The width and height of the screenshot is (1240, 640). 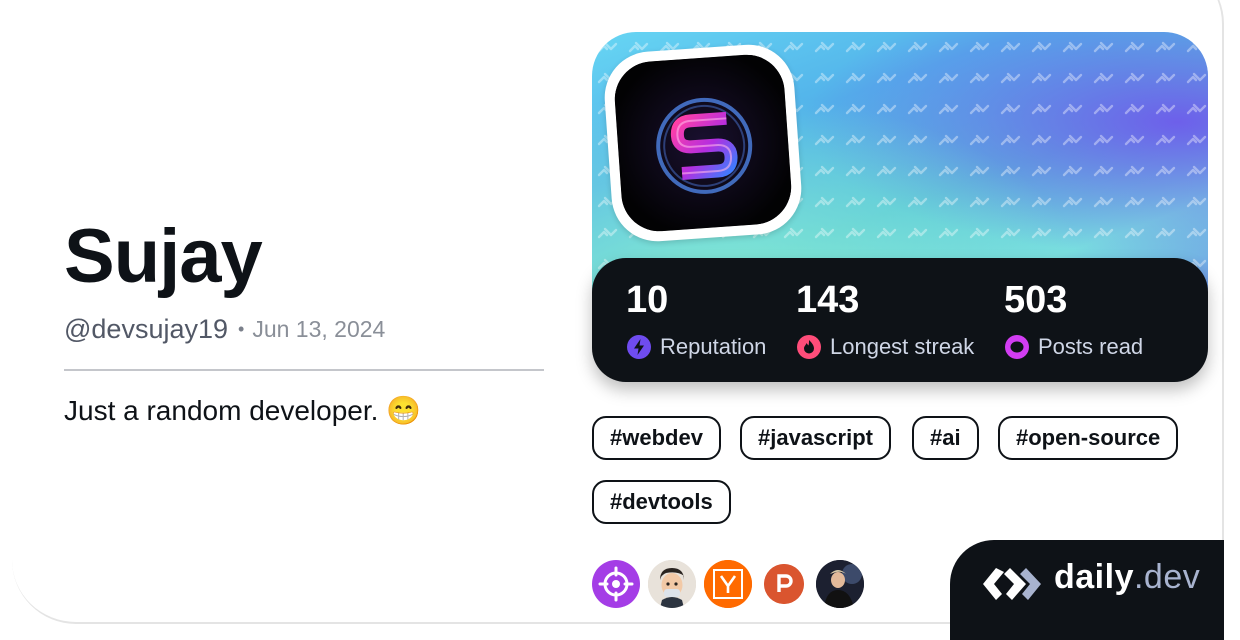 I want to click on profile-name: Sujay, so click(x=163, y=256).